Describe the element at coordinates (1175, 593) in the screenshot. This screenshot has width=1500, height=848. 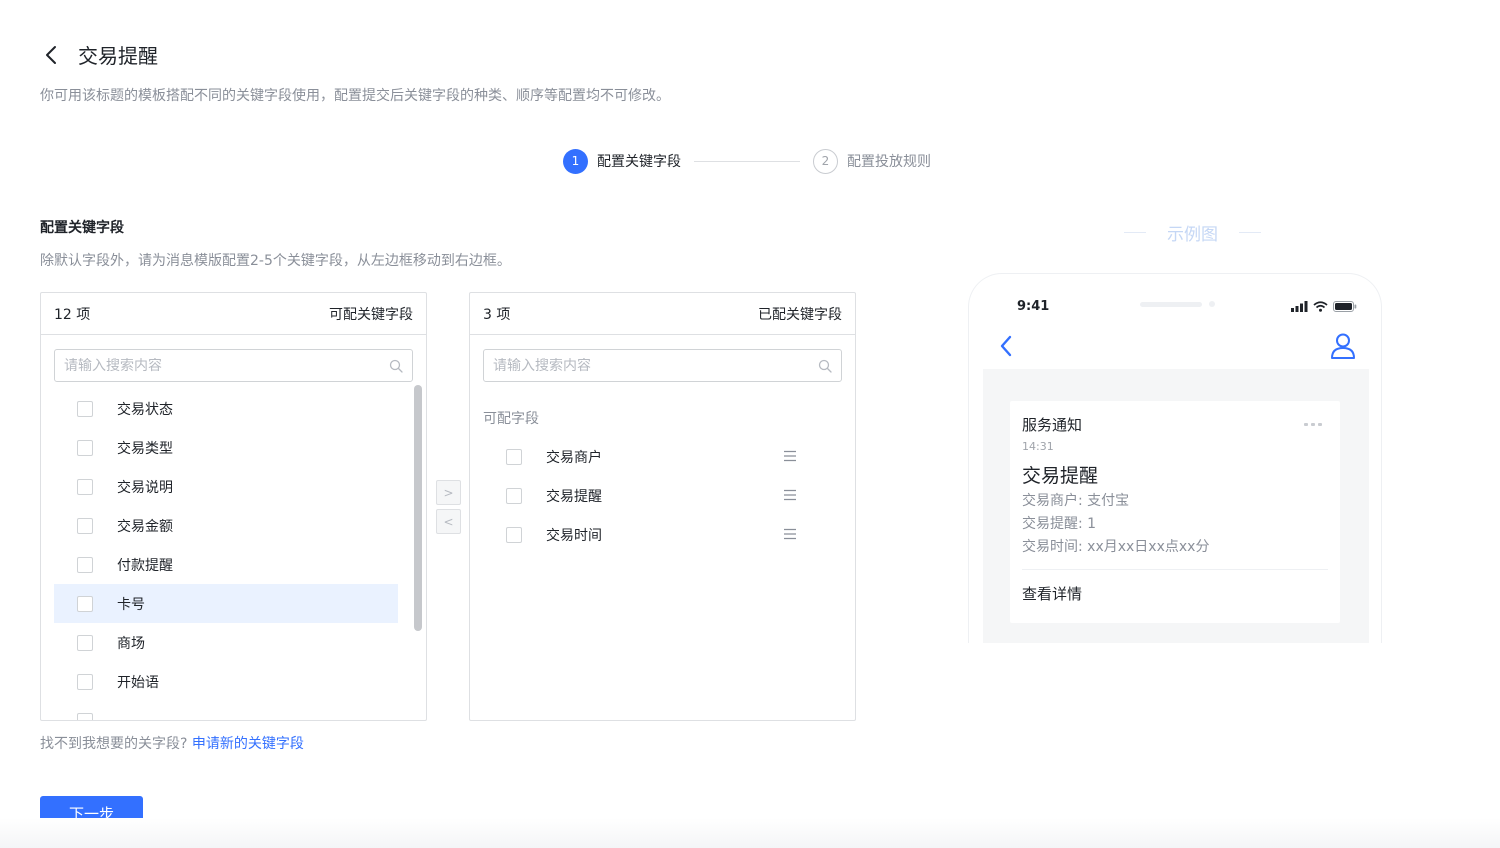
I see `view-details-link: 查看详情` at that location.